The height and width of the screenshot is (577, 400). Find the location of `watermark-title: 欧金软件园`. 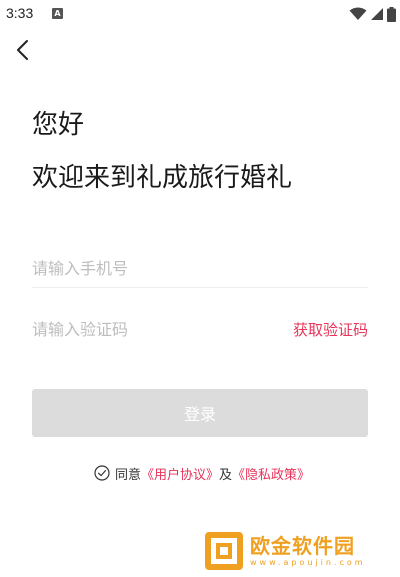

watermark-title: 欧金软件园 is located at coordinates (302, 546).